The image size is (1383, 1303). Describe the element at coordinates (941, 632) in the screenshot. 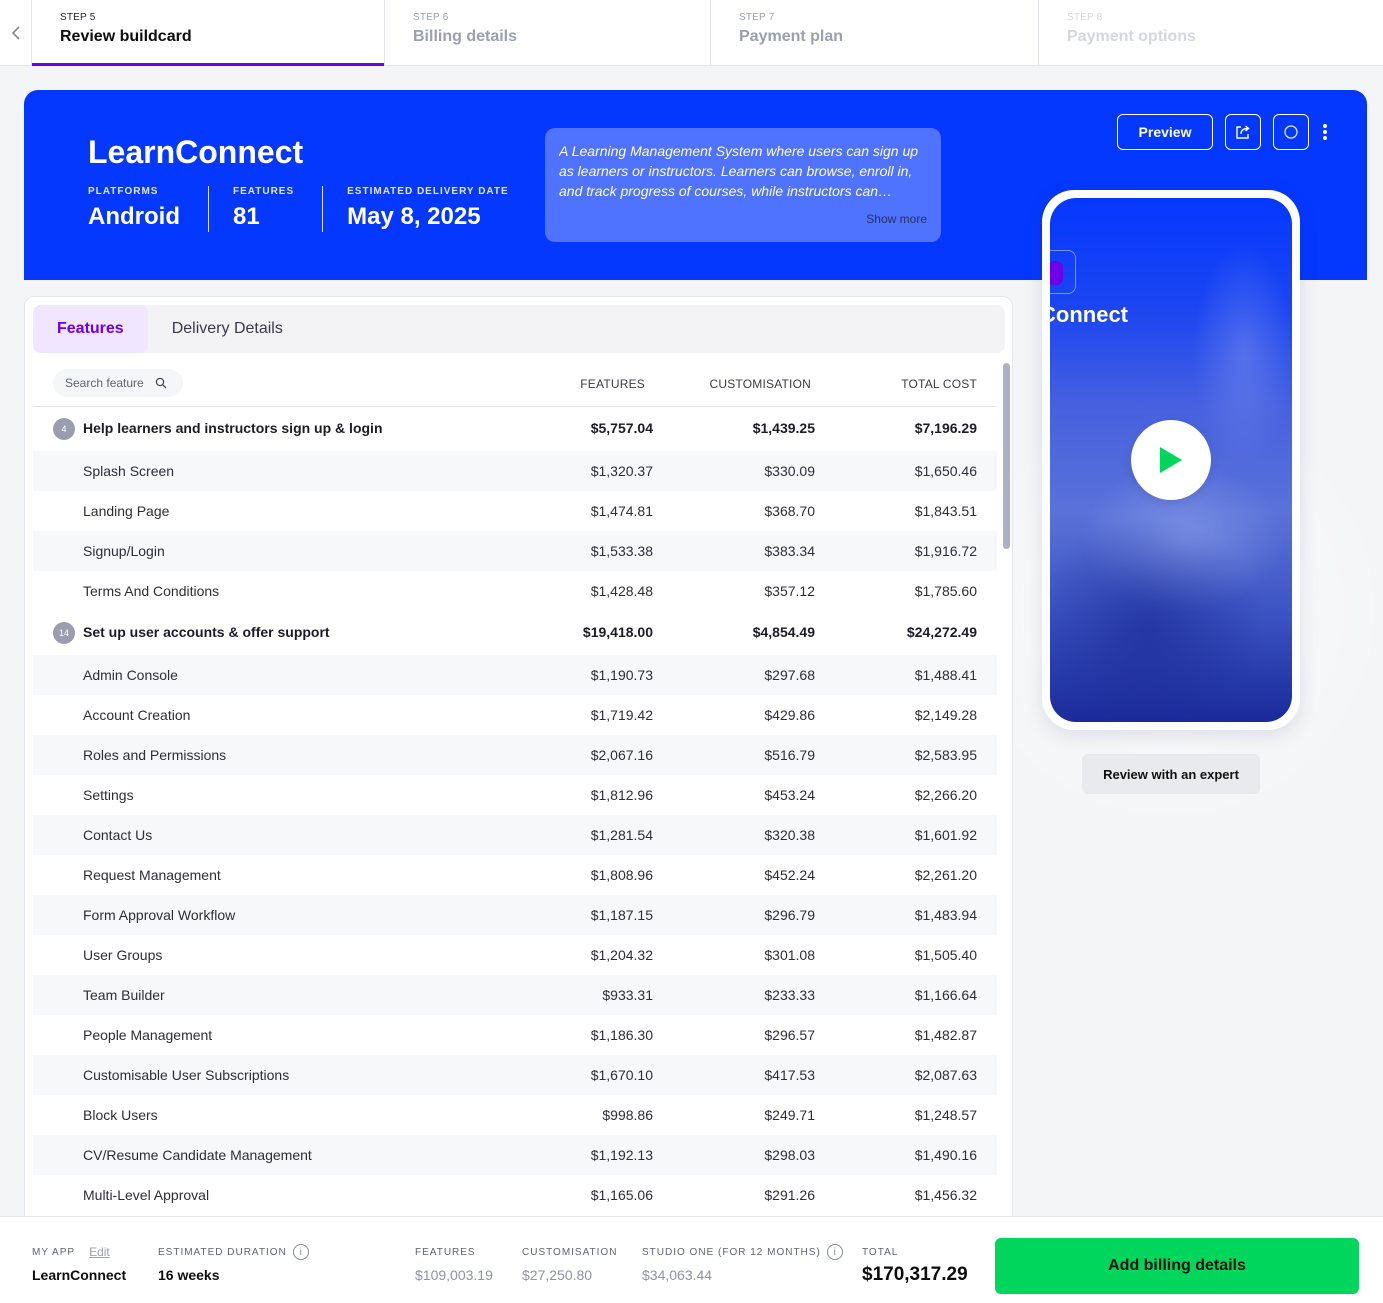

I see `group-total-cost: $24,272.49` at that location.